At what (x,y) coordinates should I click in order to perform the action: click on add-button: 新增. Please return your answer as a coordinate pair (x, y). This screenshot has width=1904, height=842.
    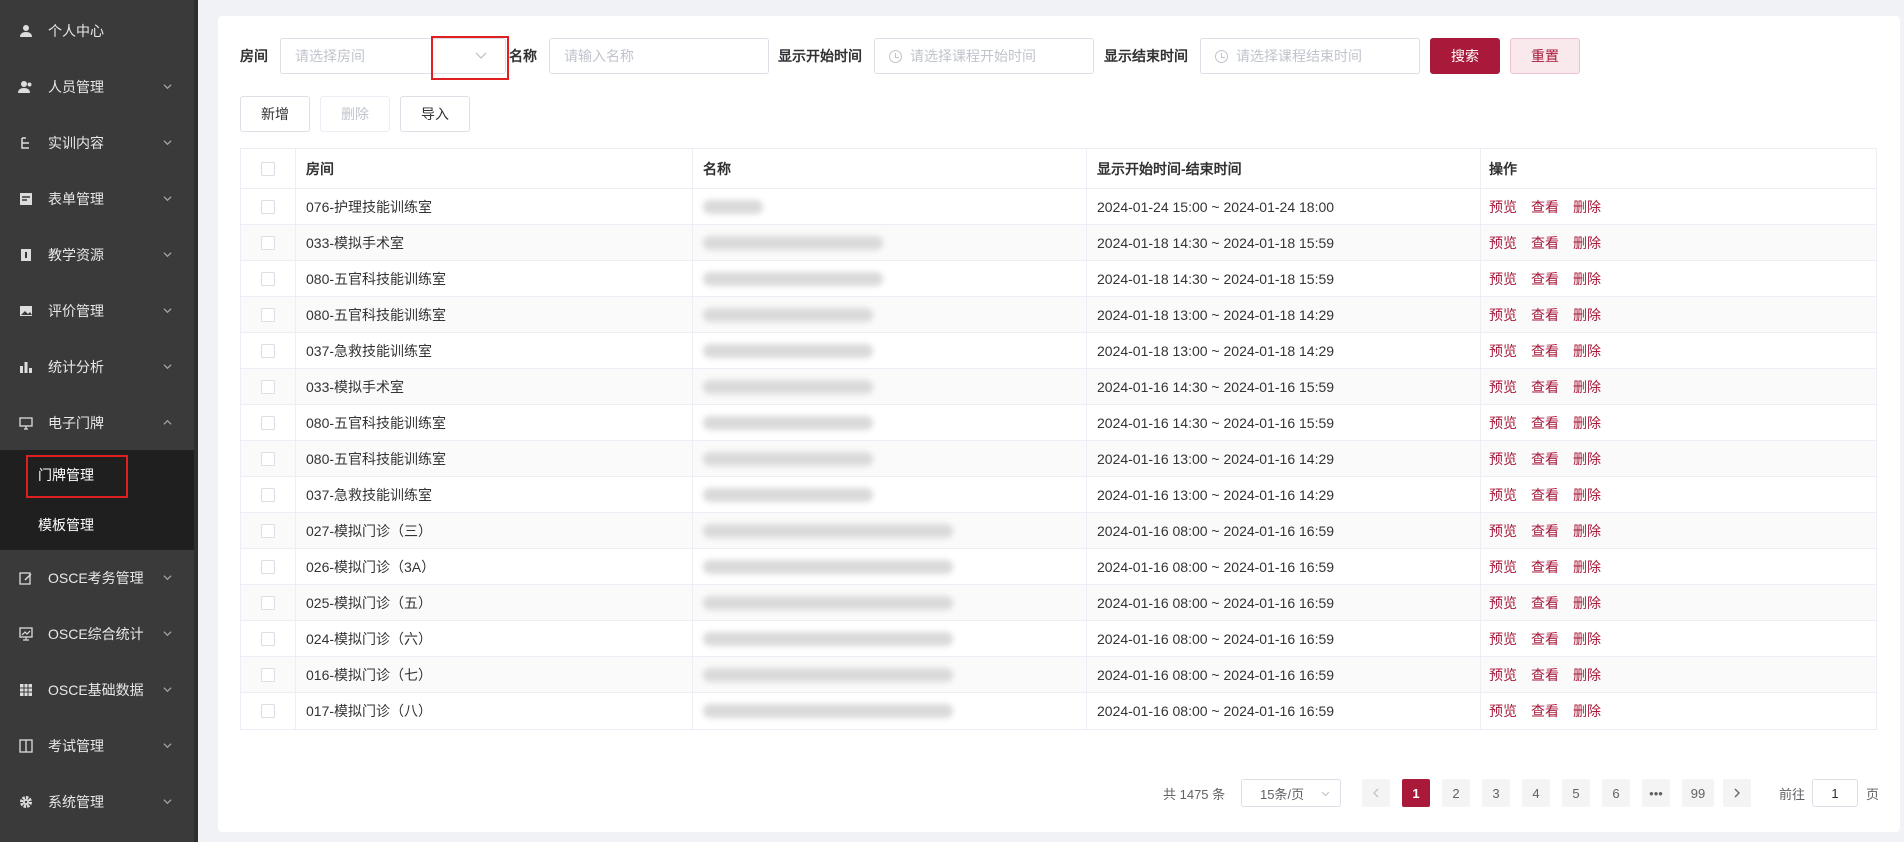
    Looking at the image, I should click on (275, 114).